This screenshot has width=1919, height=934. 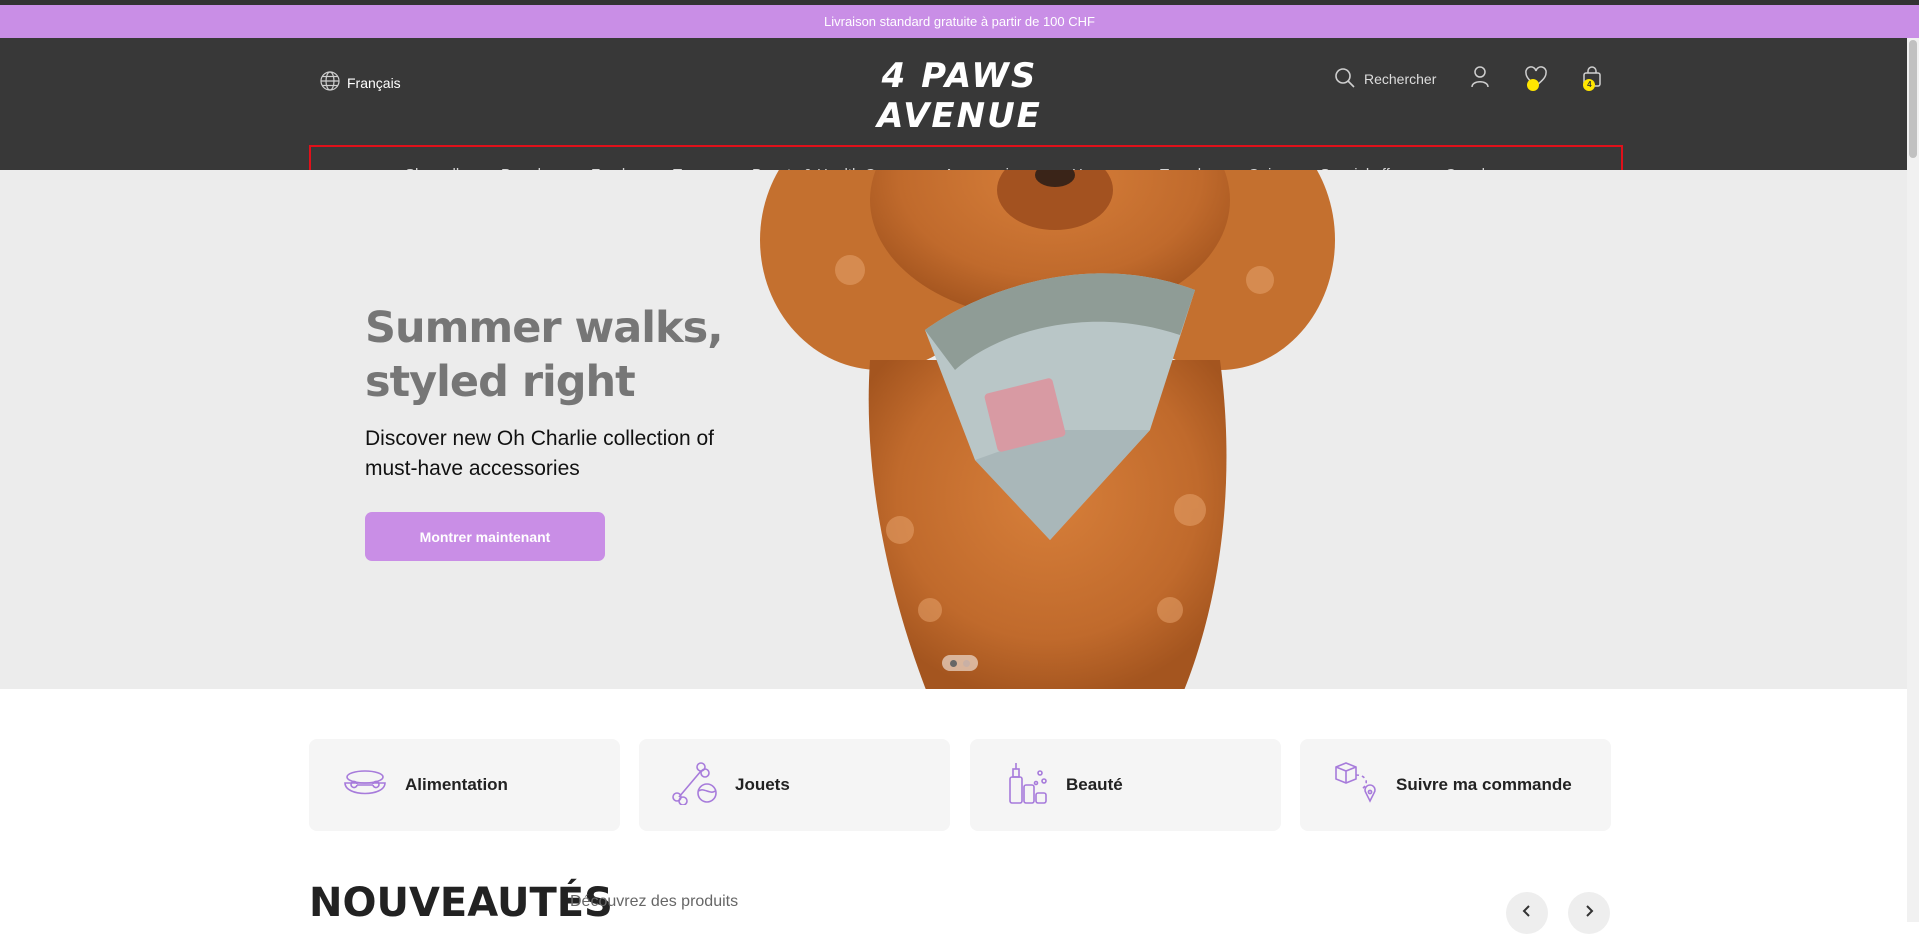 What do you see at coordinates (485, 536) in the screenshot?
I see `shop-now-button: Montrer maintenant` at bounding box center [485, 536].